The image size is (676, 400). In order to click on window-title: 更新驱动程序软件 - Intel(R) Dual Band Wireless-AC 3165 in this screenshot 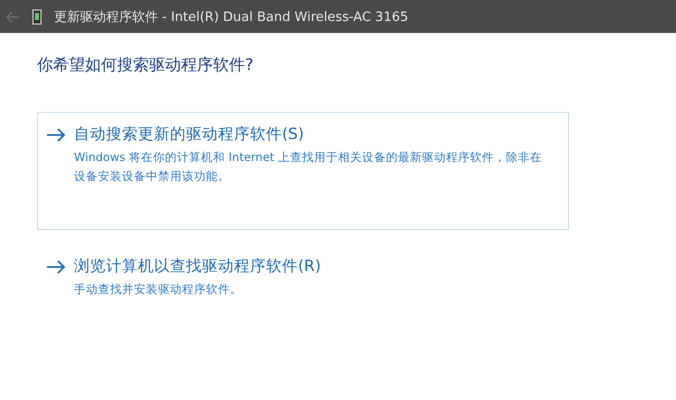, I will do `click(231, 17)`.